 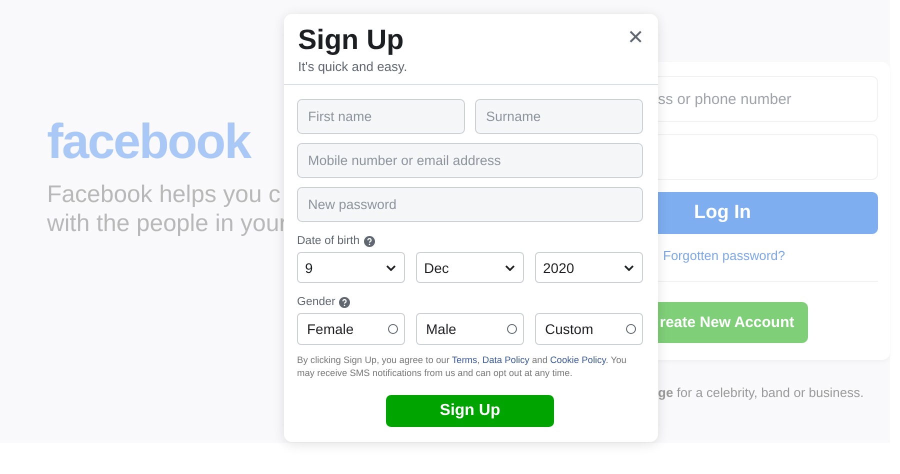 I want to click on create-page-note: ge for a celebrity, band or business., so click(x=761, y=392).